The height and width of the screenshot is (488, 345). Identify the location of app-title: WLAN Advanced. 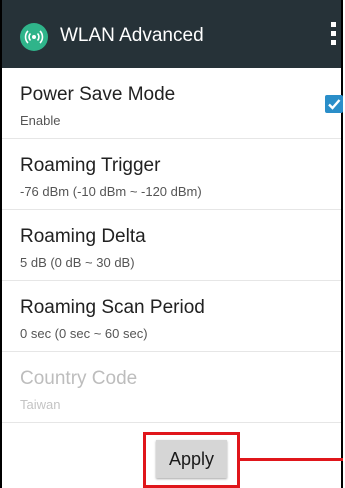
(132, 35).